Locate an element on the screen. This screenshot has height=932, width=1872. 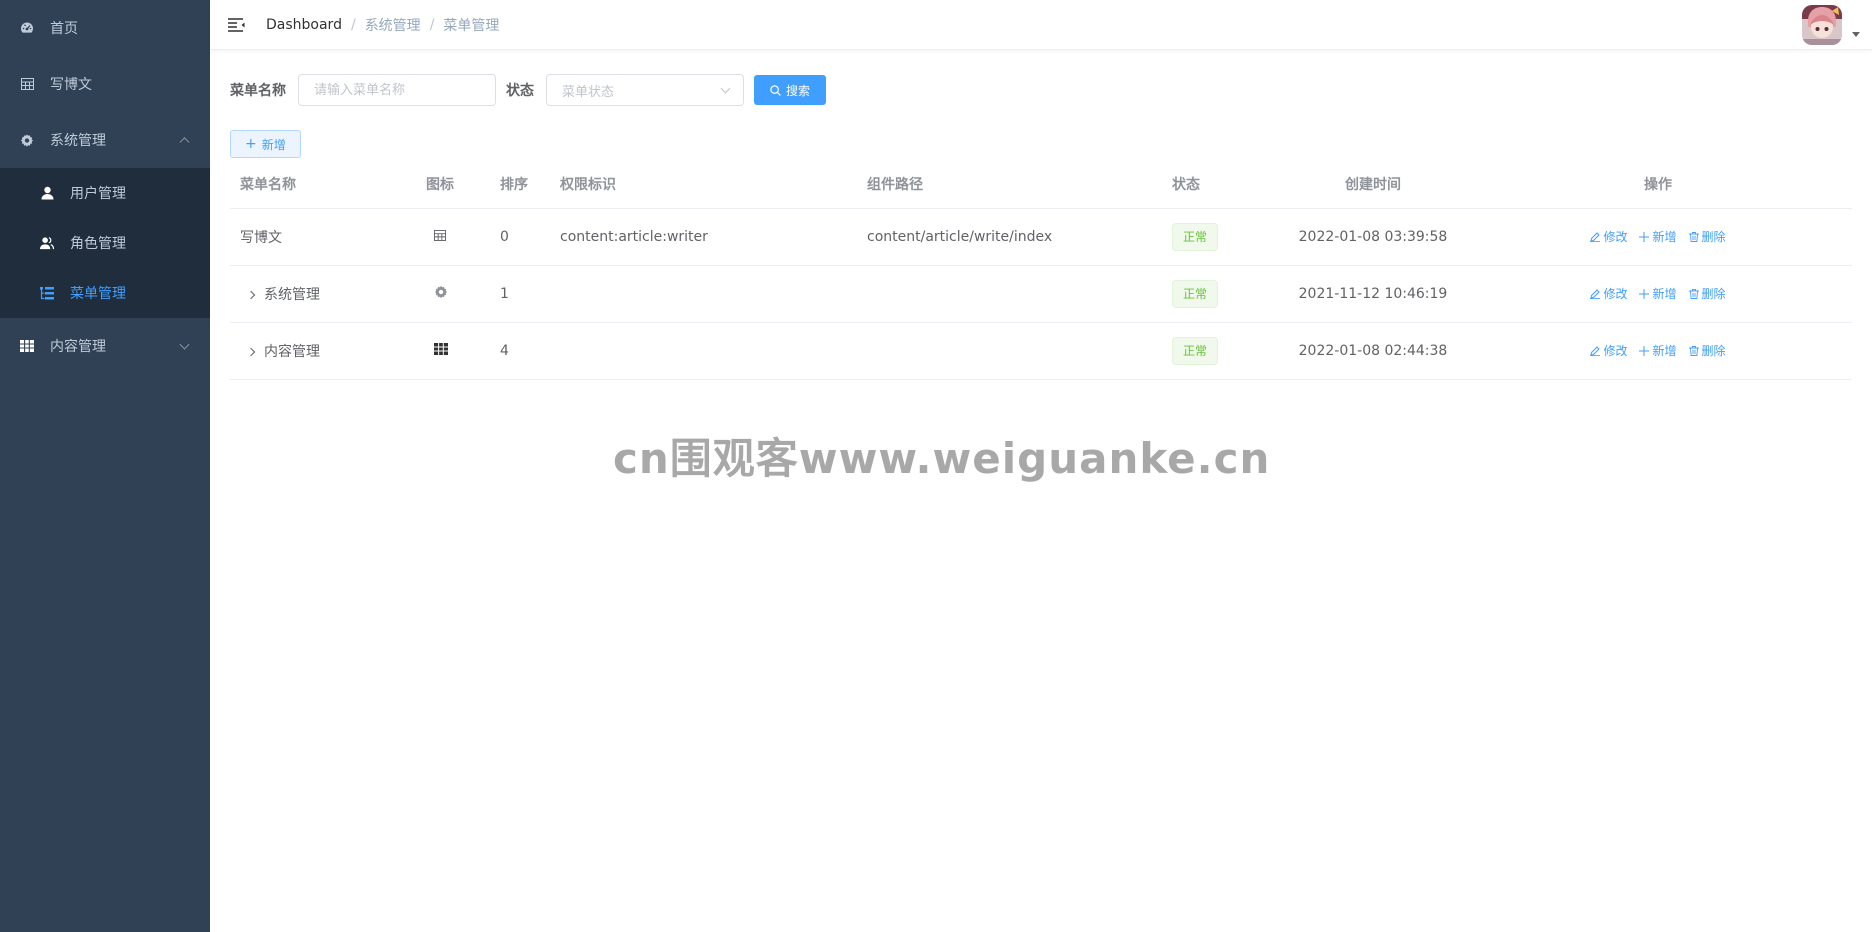
cell-order: 4 is located at coordinates (520, 351).